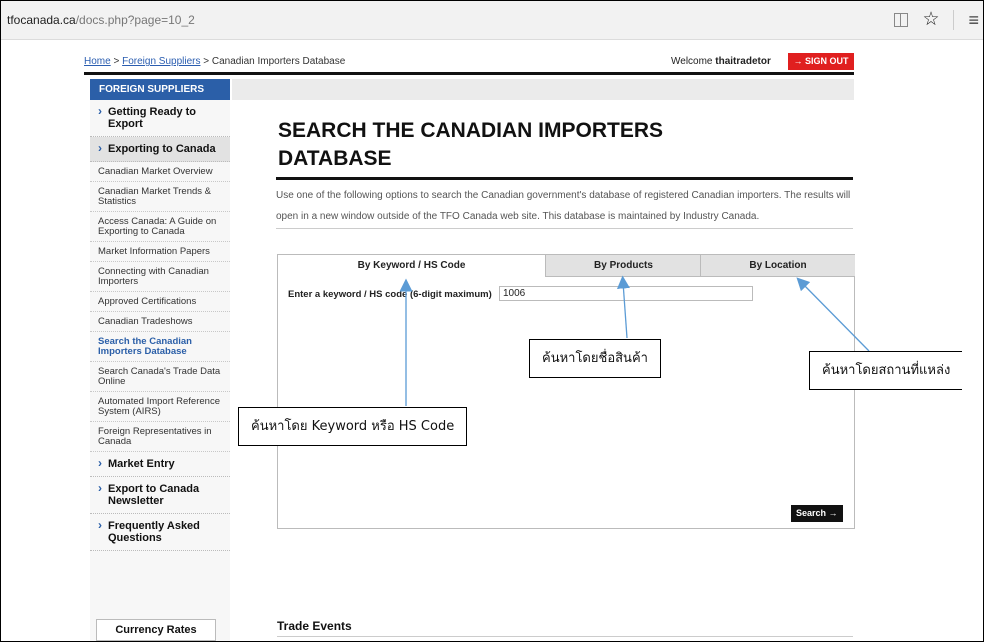  I want to click on products-arrow, so click(623, 307).